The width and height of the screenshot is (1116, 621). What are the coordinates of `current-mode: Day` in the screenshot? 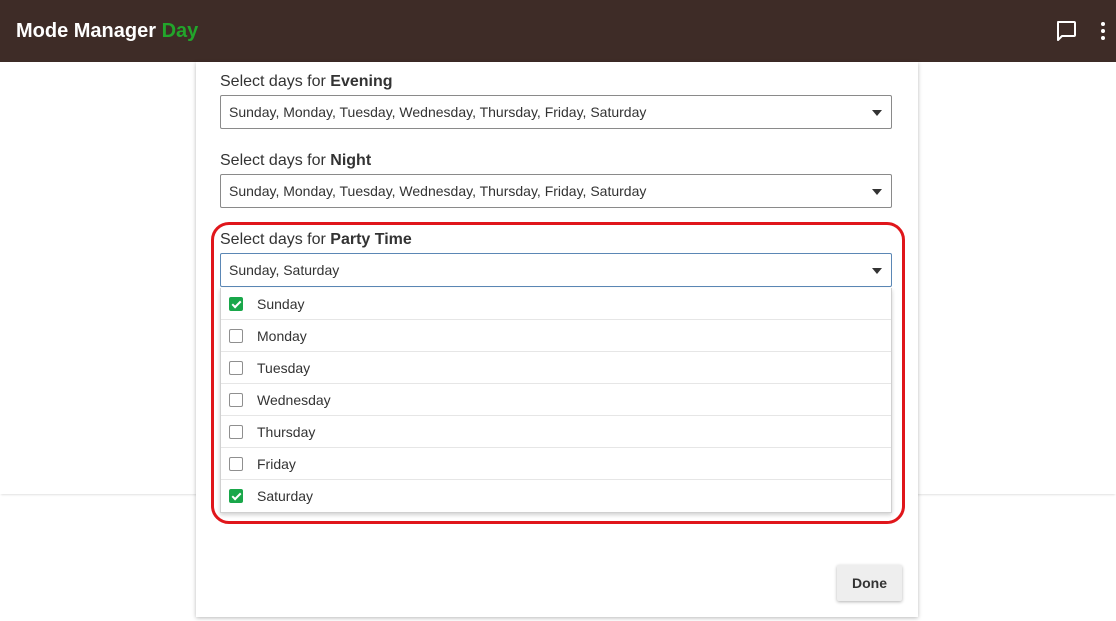 It's located at (180, 31).